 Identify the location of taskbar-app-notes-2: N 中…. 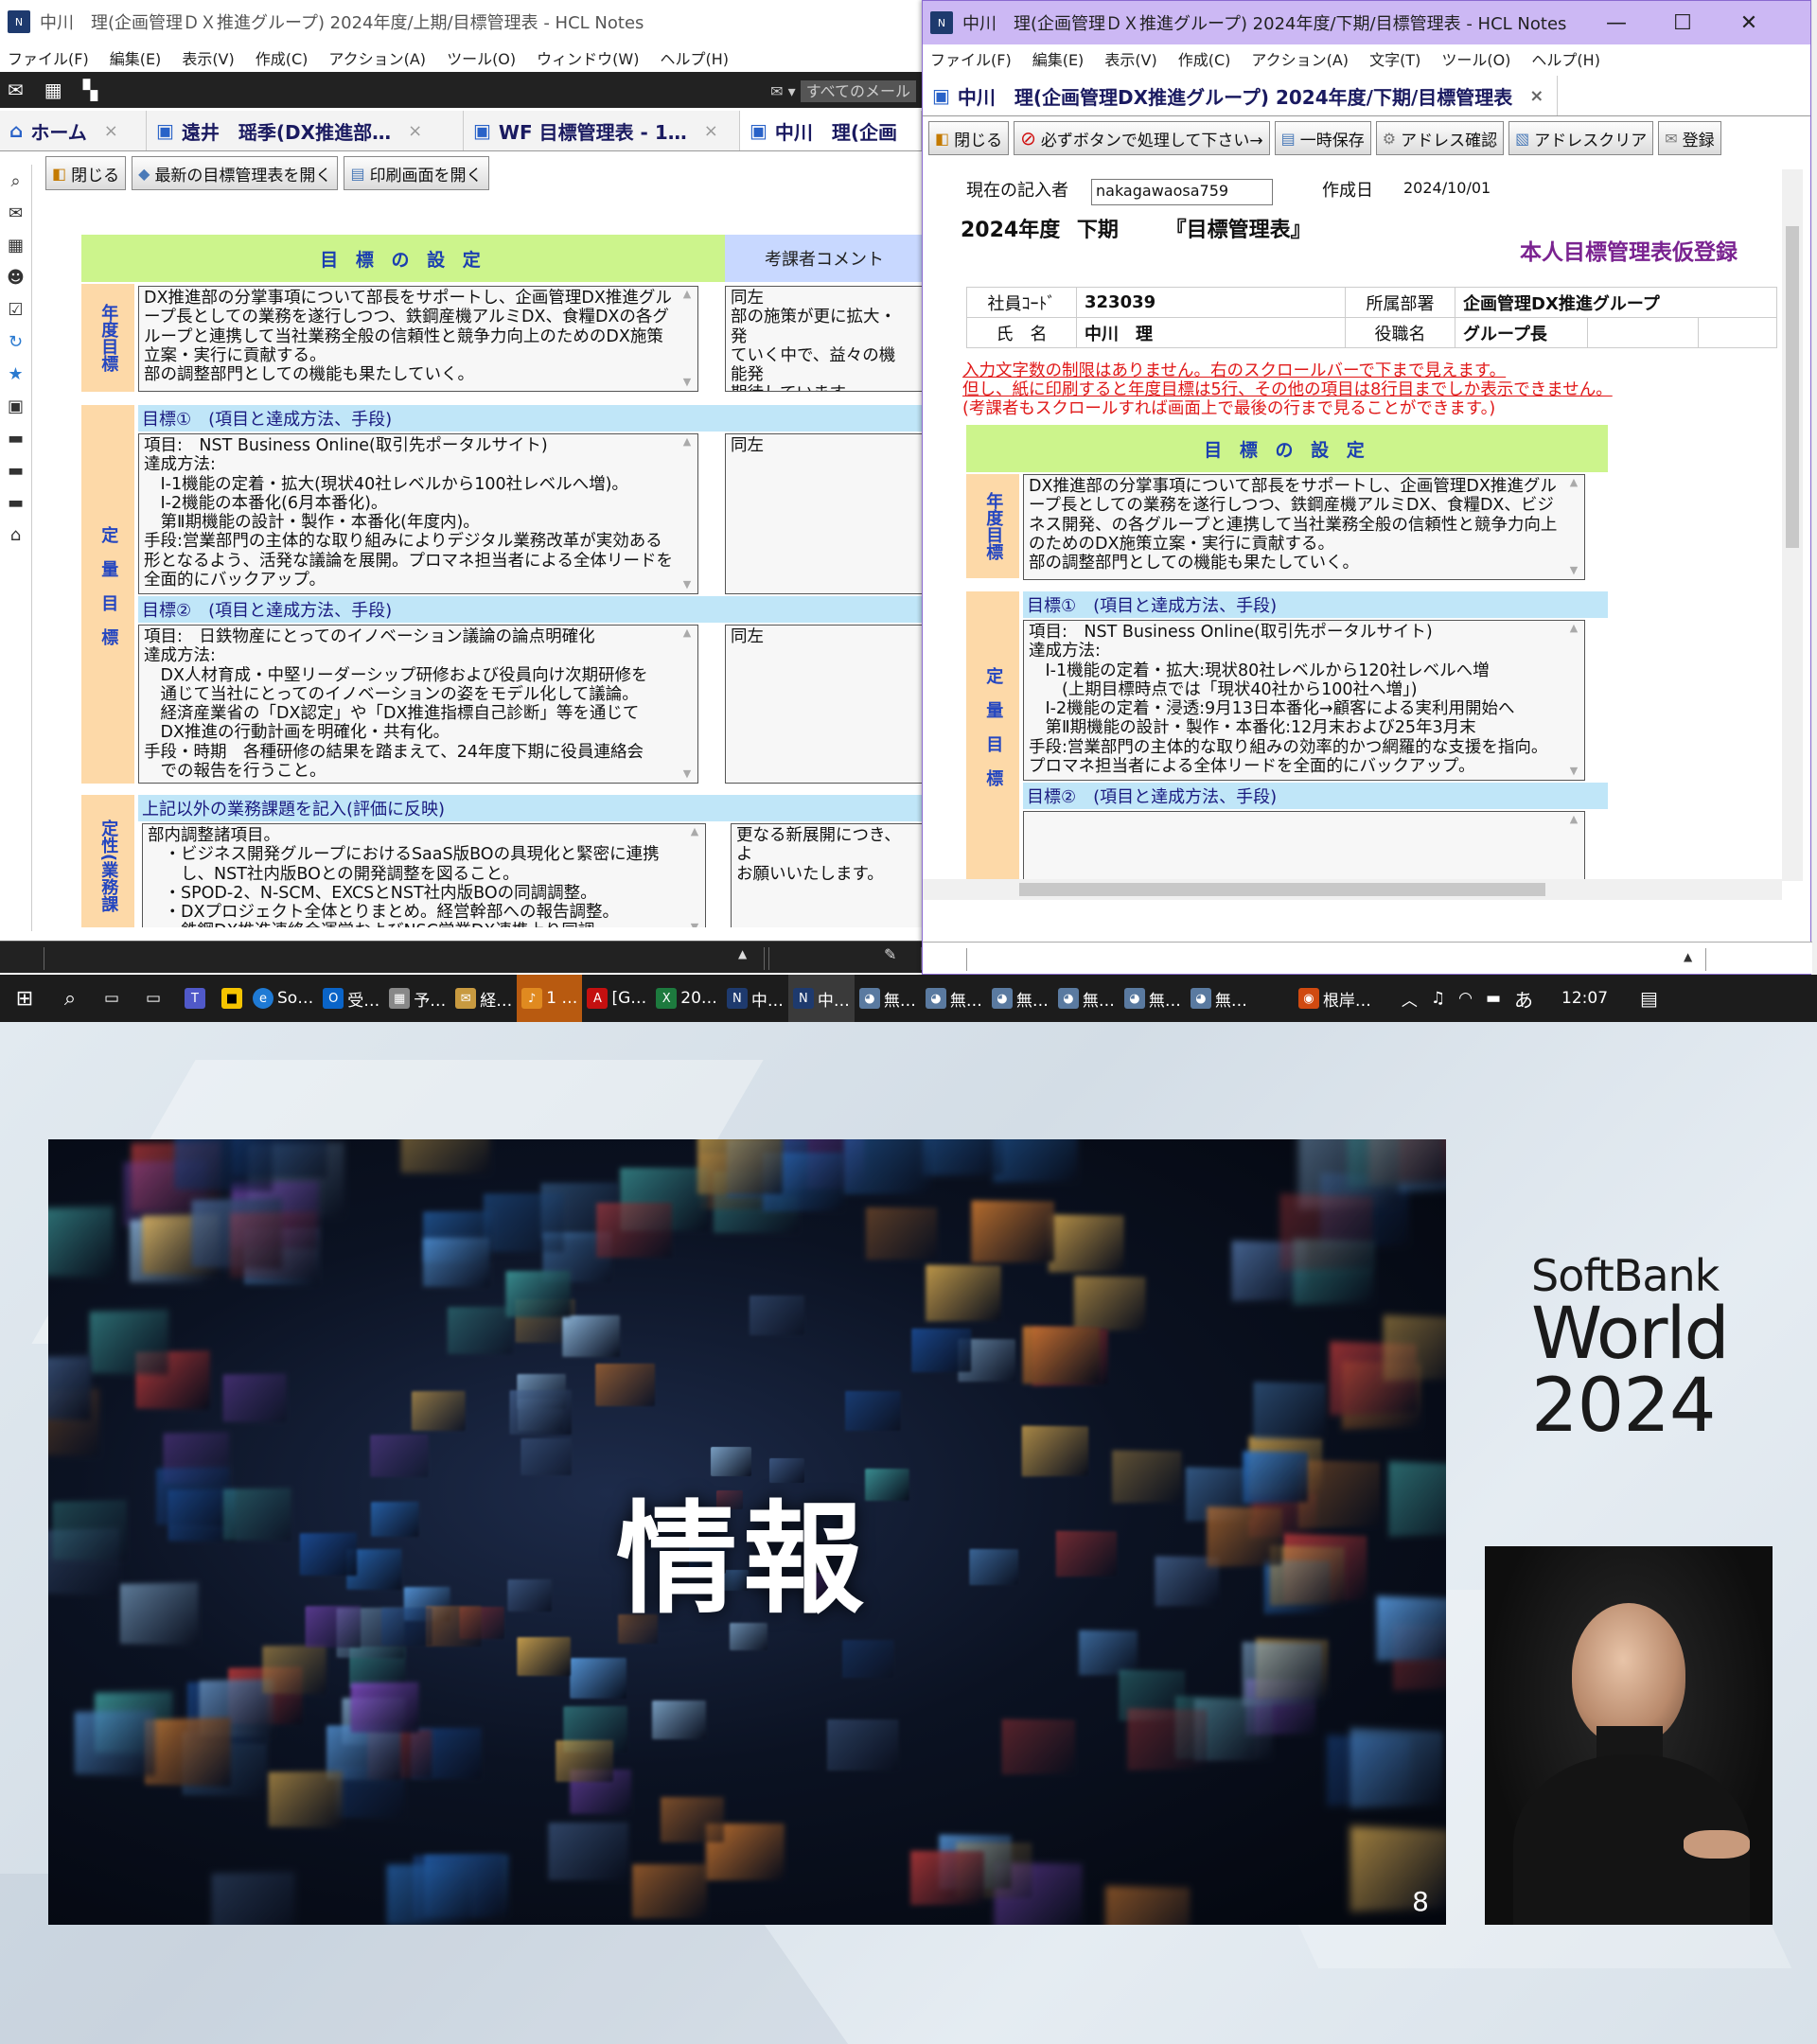
(821, 998).